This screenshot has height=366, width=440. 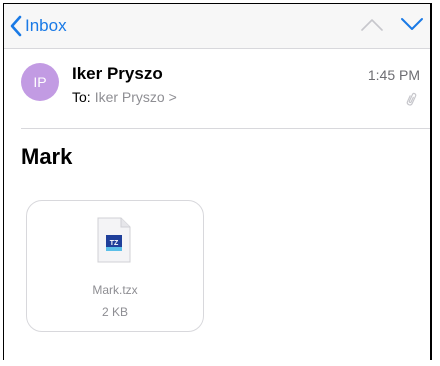 I want to click on sender-name: Iker Pryszo, so click(x=117, y=74).